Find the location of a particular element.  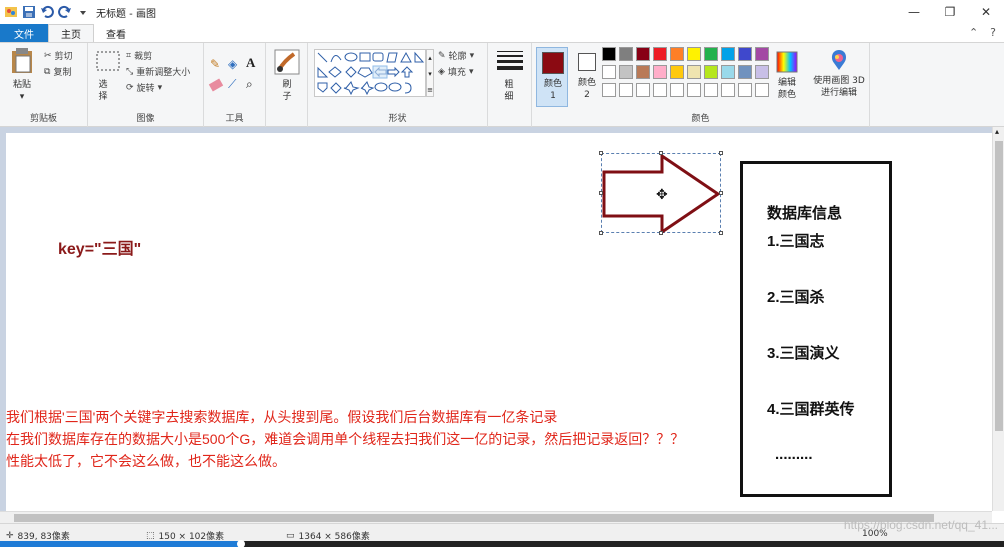

pencil-icon: ✎ is located at coordinates (215, 64).